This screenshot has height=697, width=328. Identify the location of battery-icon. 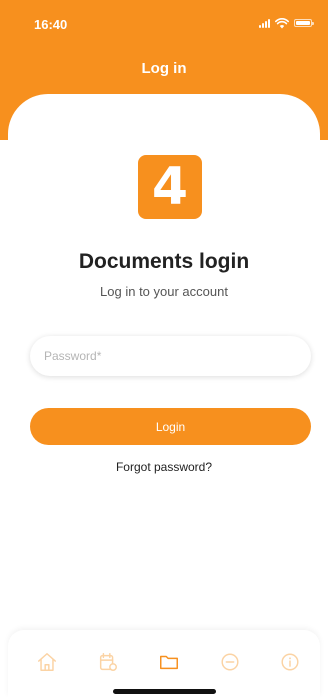
(304, 23).